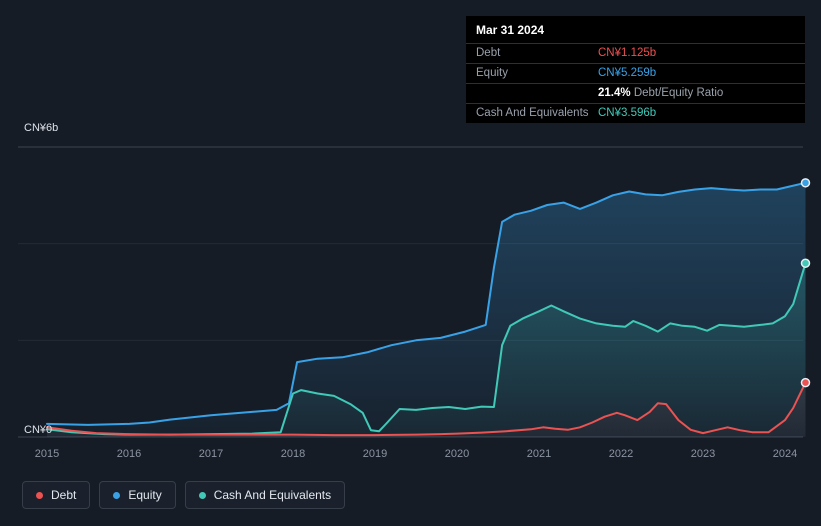 This screenshot has width=821, height=526. What do you see at coordinates (678, 93) in the screenshot?
I see `tooltip-ratio-label: Debt/Equity Ratio` at bounding box center [678, 93].